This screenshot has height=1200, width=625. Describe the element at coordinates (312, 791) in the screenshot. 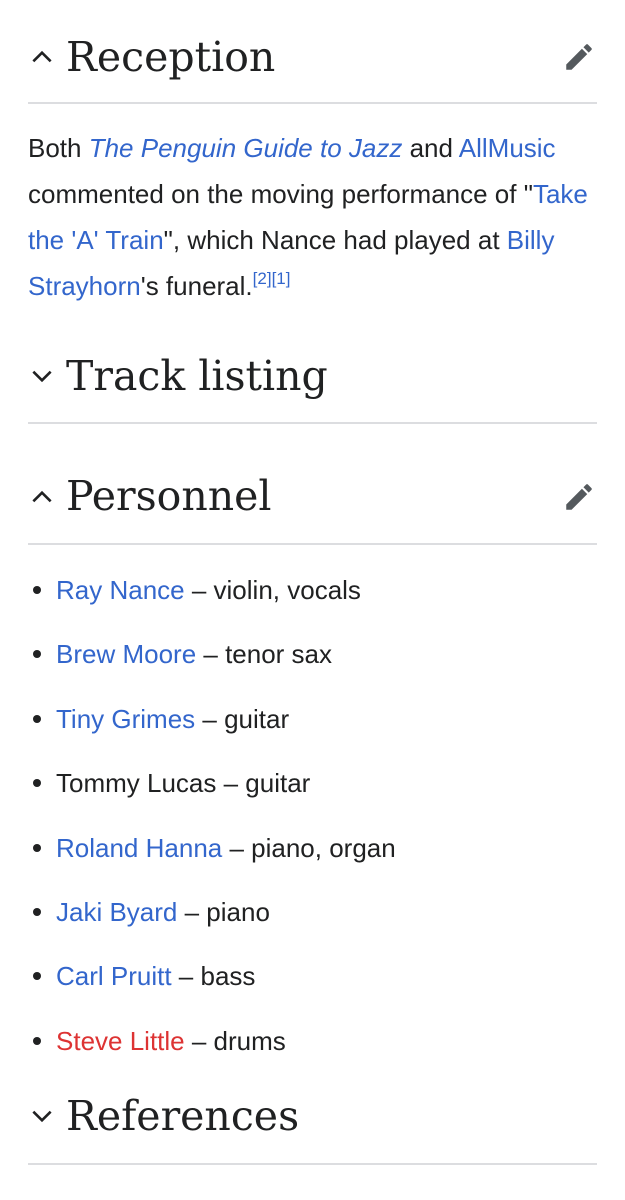

I see `list-item: Tommy Lucas – guitar` at that location.